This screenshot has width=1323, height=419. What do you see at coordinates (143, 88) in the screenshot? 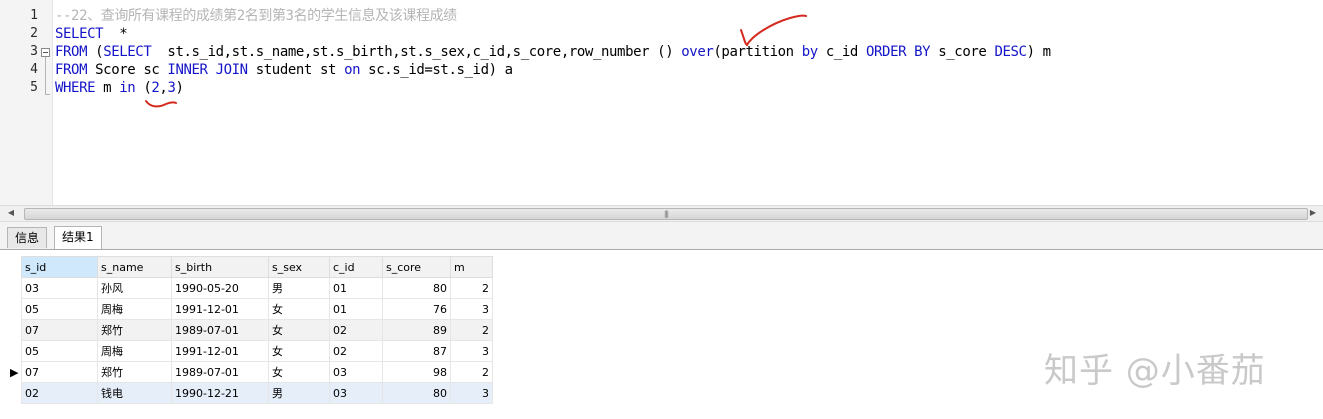
I see `sql-text: (` at bounding box center [143, 88].